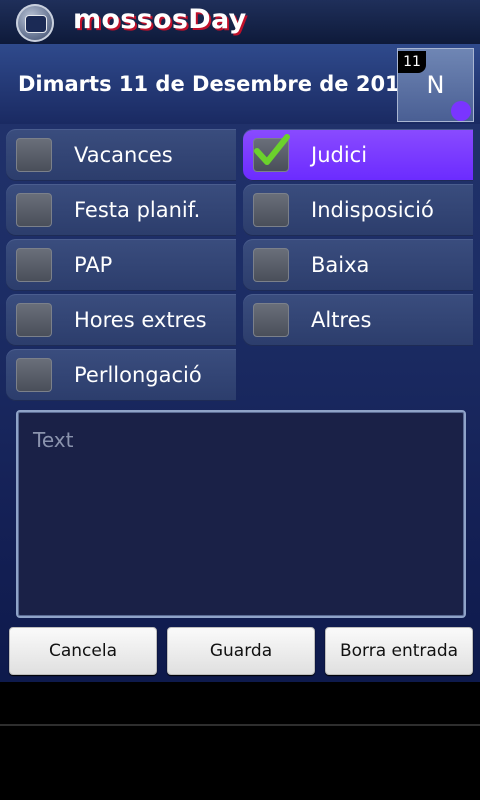 This screenshot has width=480, height=800. Describe the element at coordinates (241, 651) in the screenshot. I see `save-button: Guarda` at that location.